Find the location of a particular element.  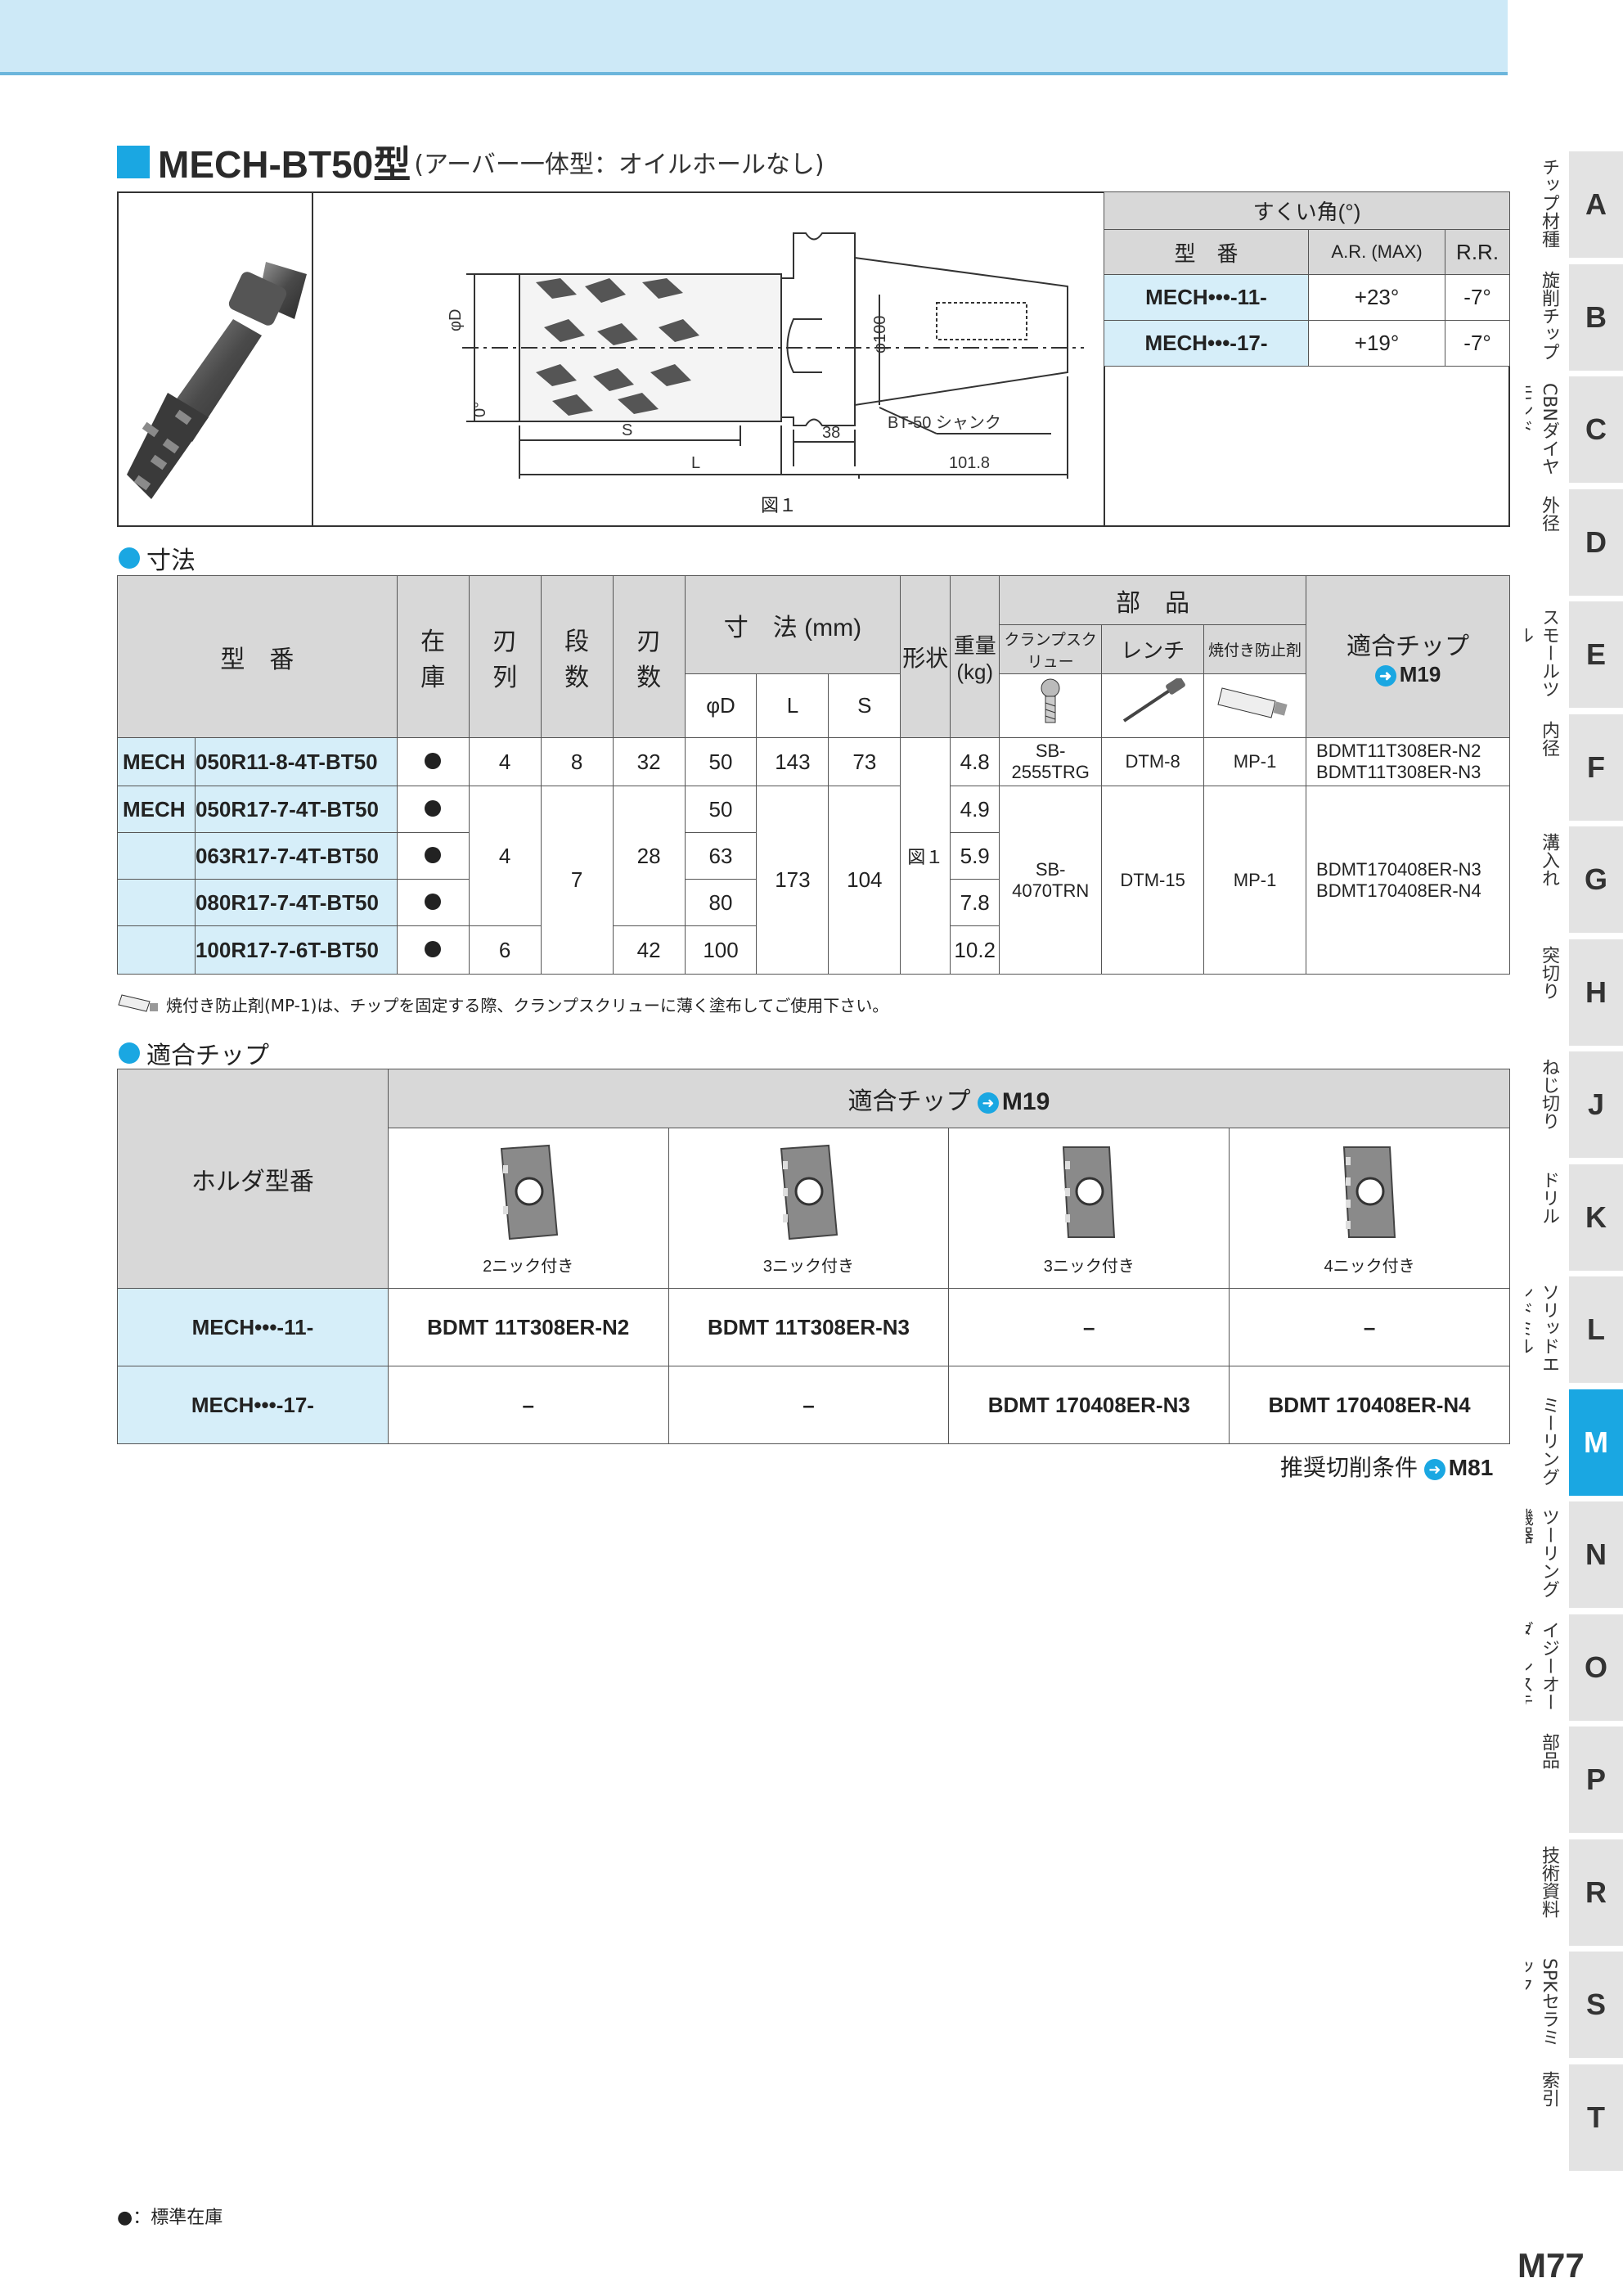

row-model: 050R11-8-4T-BT50 is located at coordinates (296, 761).